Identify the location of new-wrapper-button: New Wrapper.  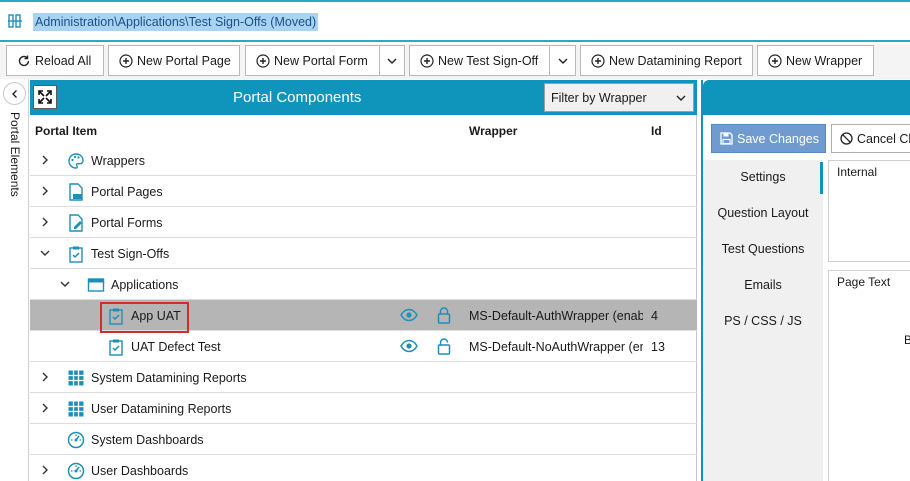
(815, 60).